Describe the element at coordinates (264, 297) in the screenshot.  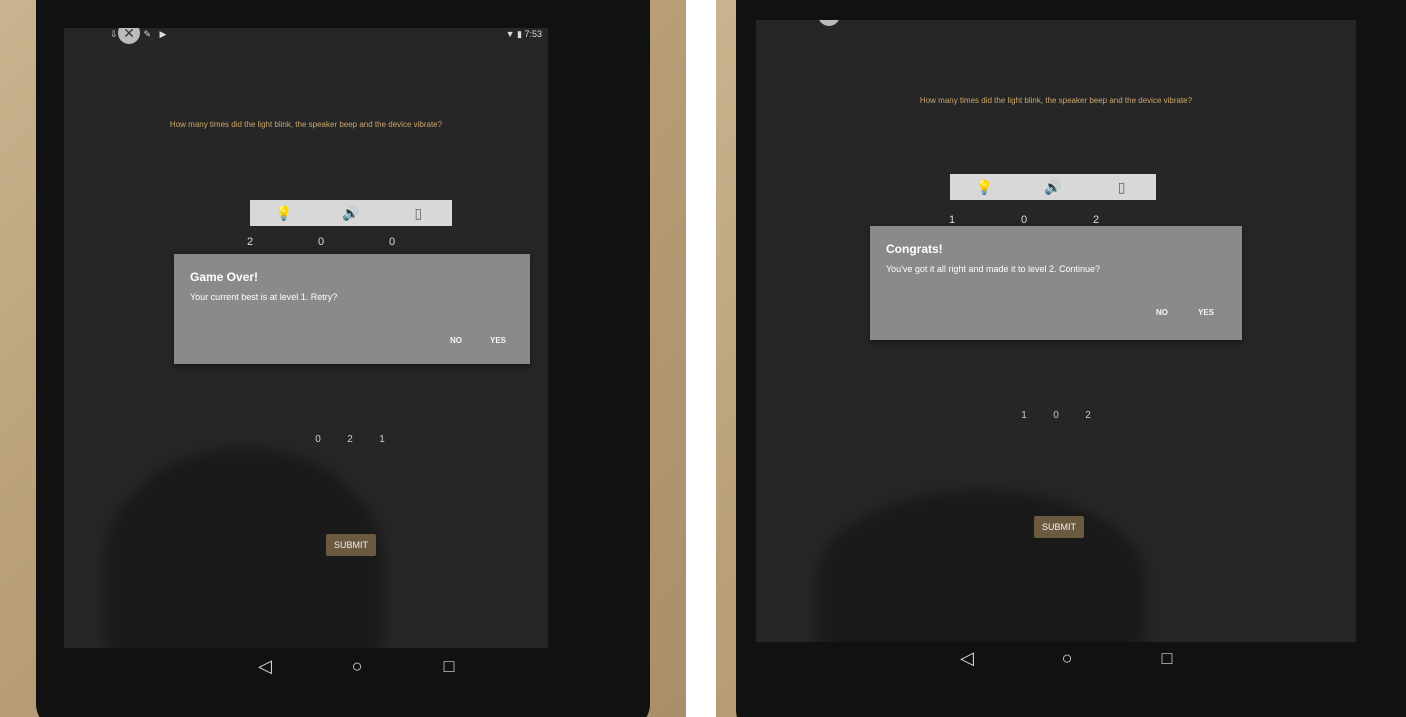
I see `dialog-message: Your current best is at level 1. Retry?` at that location.